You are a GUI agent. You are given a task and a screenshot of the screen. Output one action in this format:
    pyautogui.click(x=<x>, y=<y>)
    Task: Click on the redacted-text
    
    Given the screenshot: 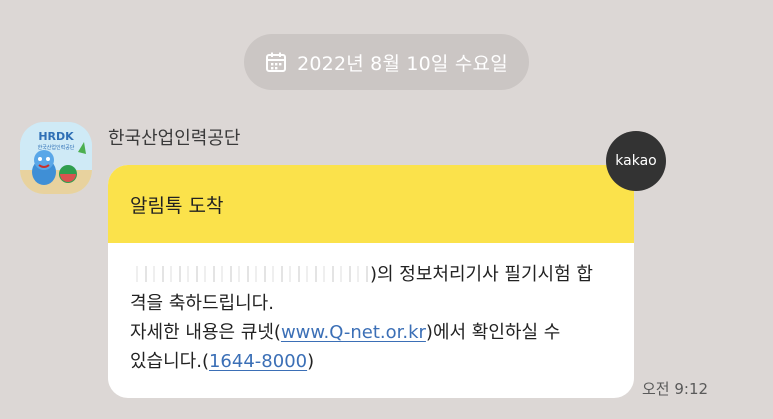 What is the action you would take?
    pyautogui.click(x=250, y=274)
    